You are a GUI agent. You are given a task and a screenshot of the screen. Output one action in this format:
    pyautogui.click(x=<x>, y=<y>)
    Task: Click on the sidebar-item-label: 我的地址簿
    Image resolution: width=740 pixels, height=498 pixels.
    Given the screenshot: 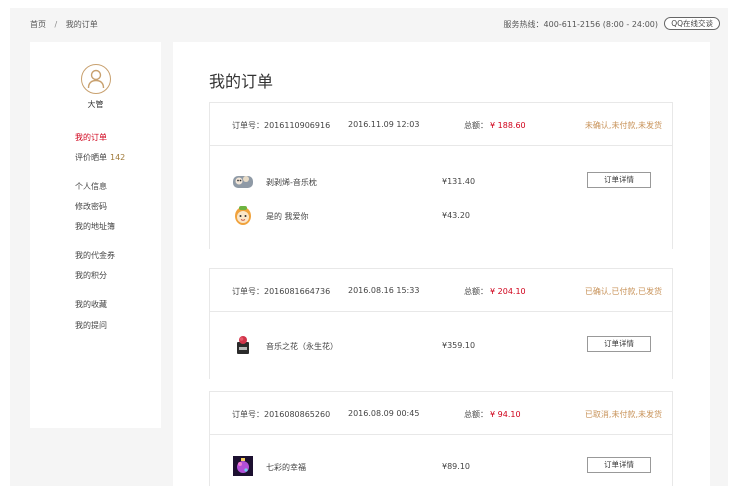 What is the action you would take?
    pyautogui.click(x=95, y=226)
    